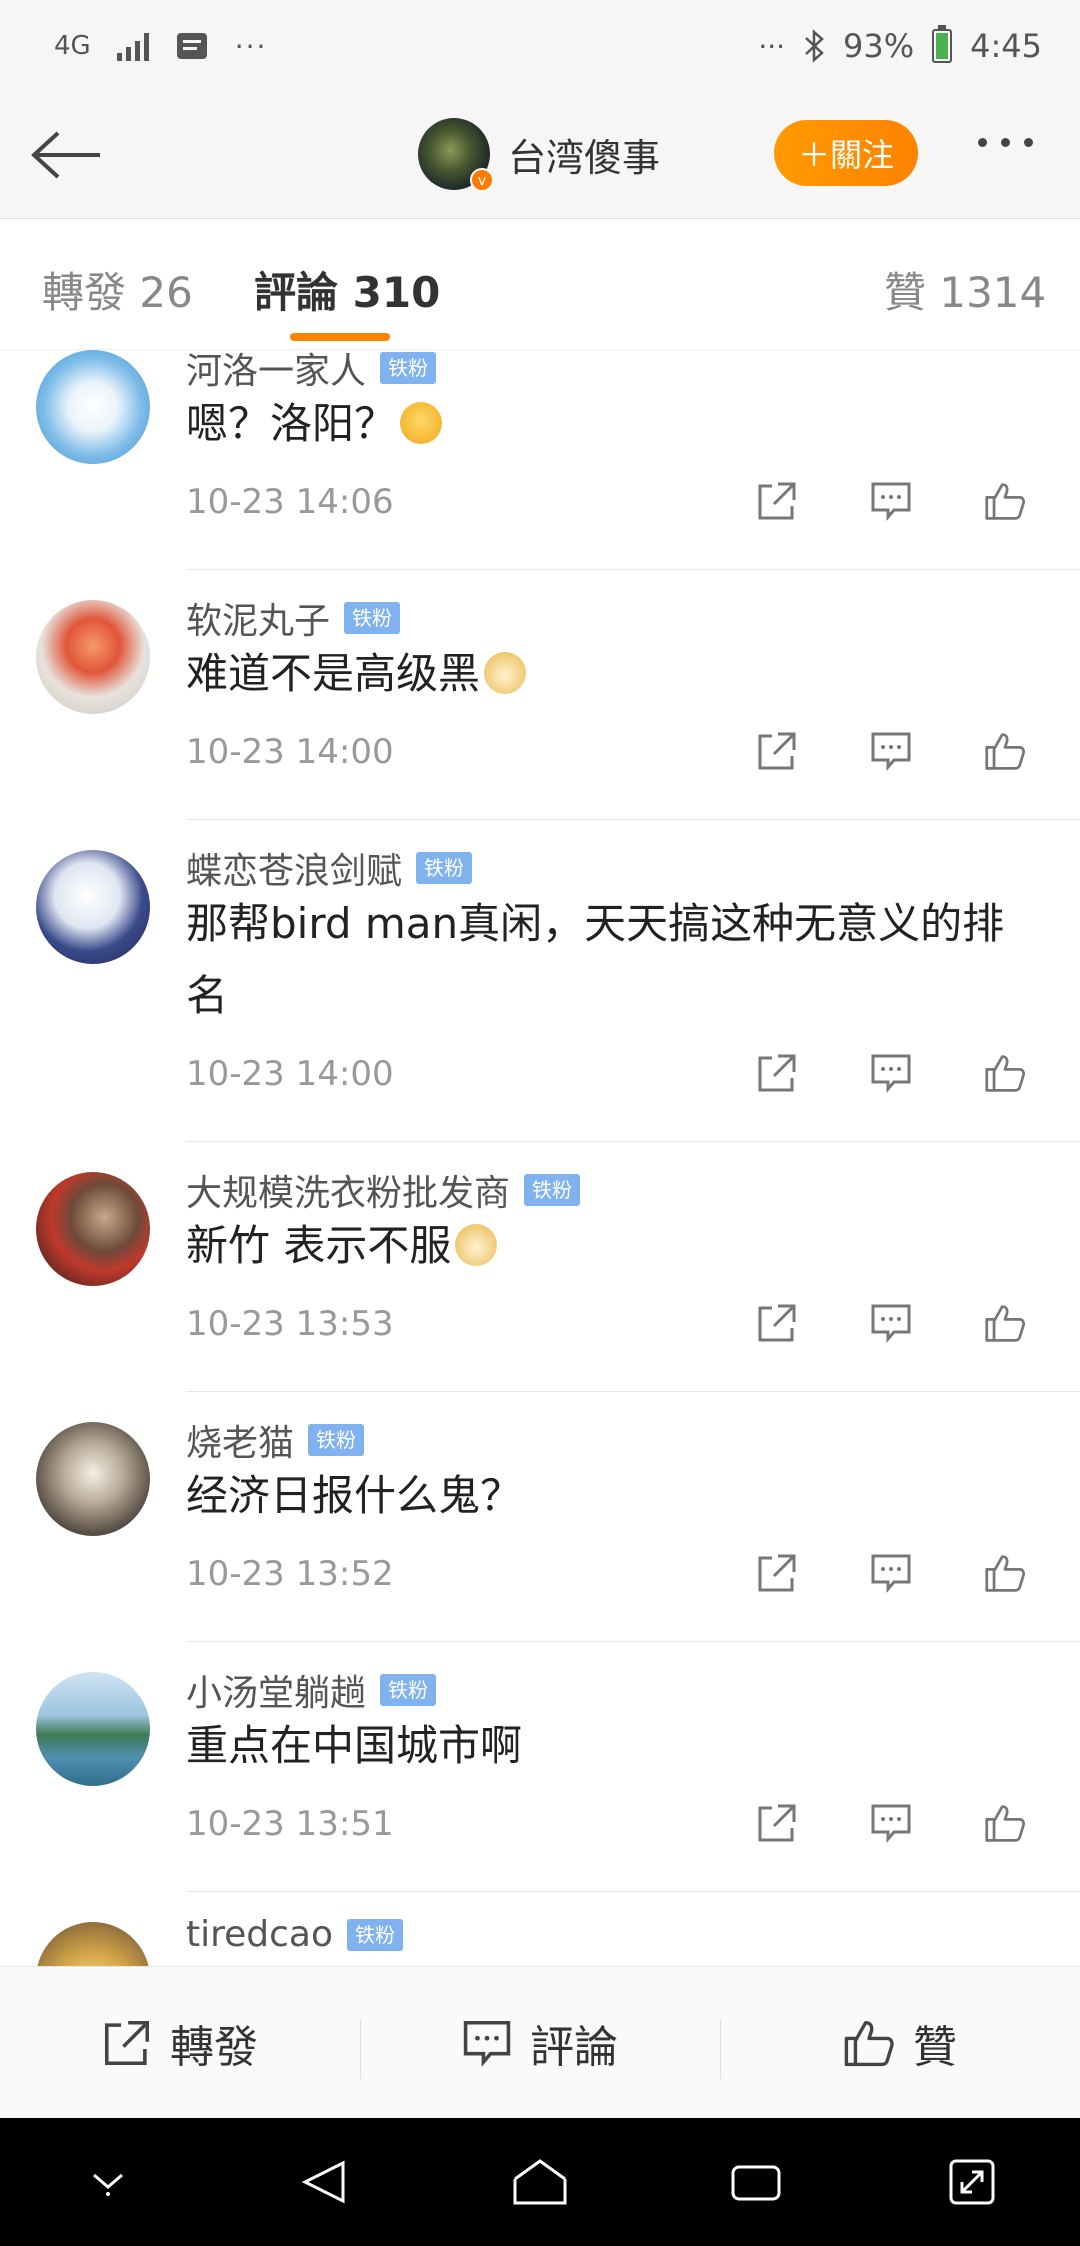  Describe the element at coordinates (900, 2045) in the screenshot. I see `like-button: 贊` at that location.